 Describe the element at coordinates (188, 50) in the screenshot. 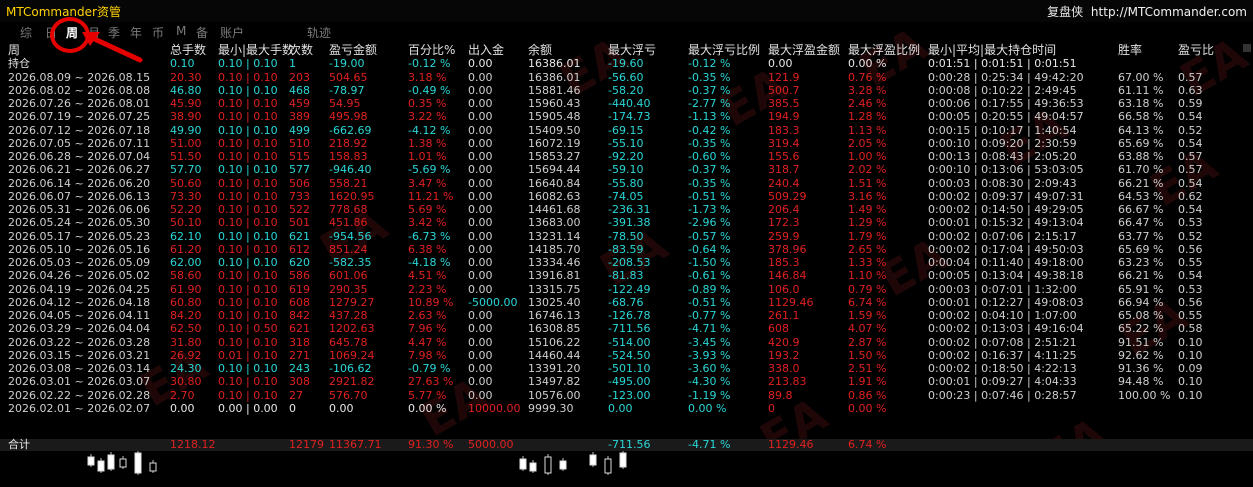

I see `column-header: 总手数` at that location.